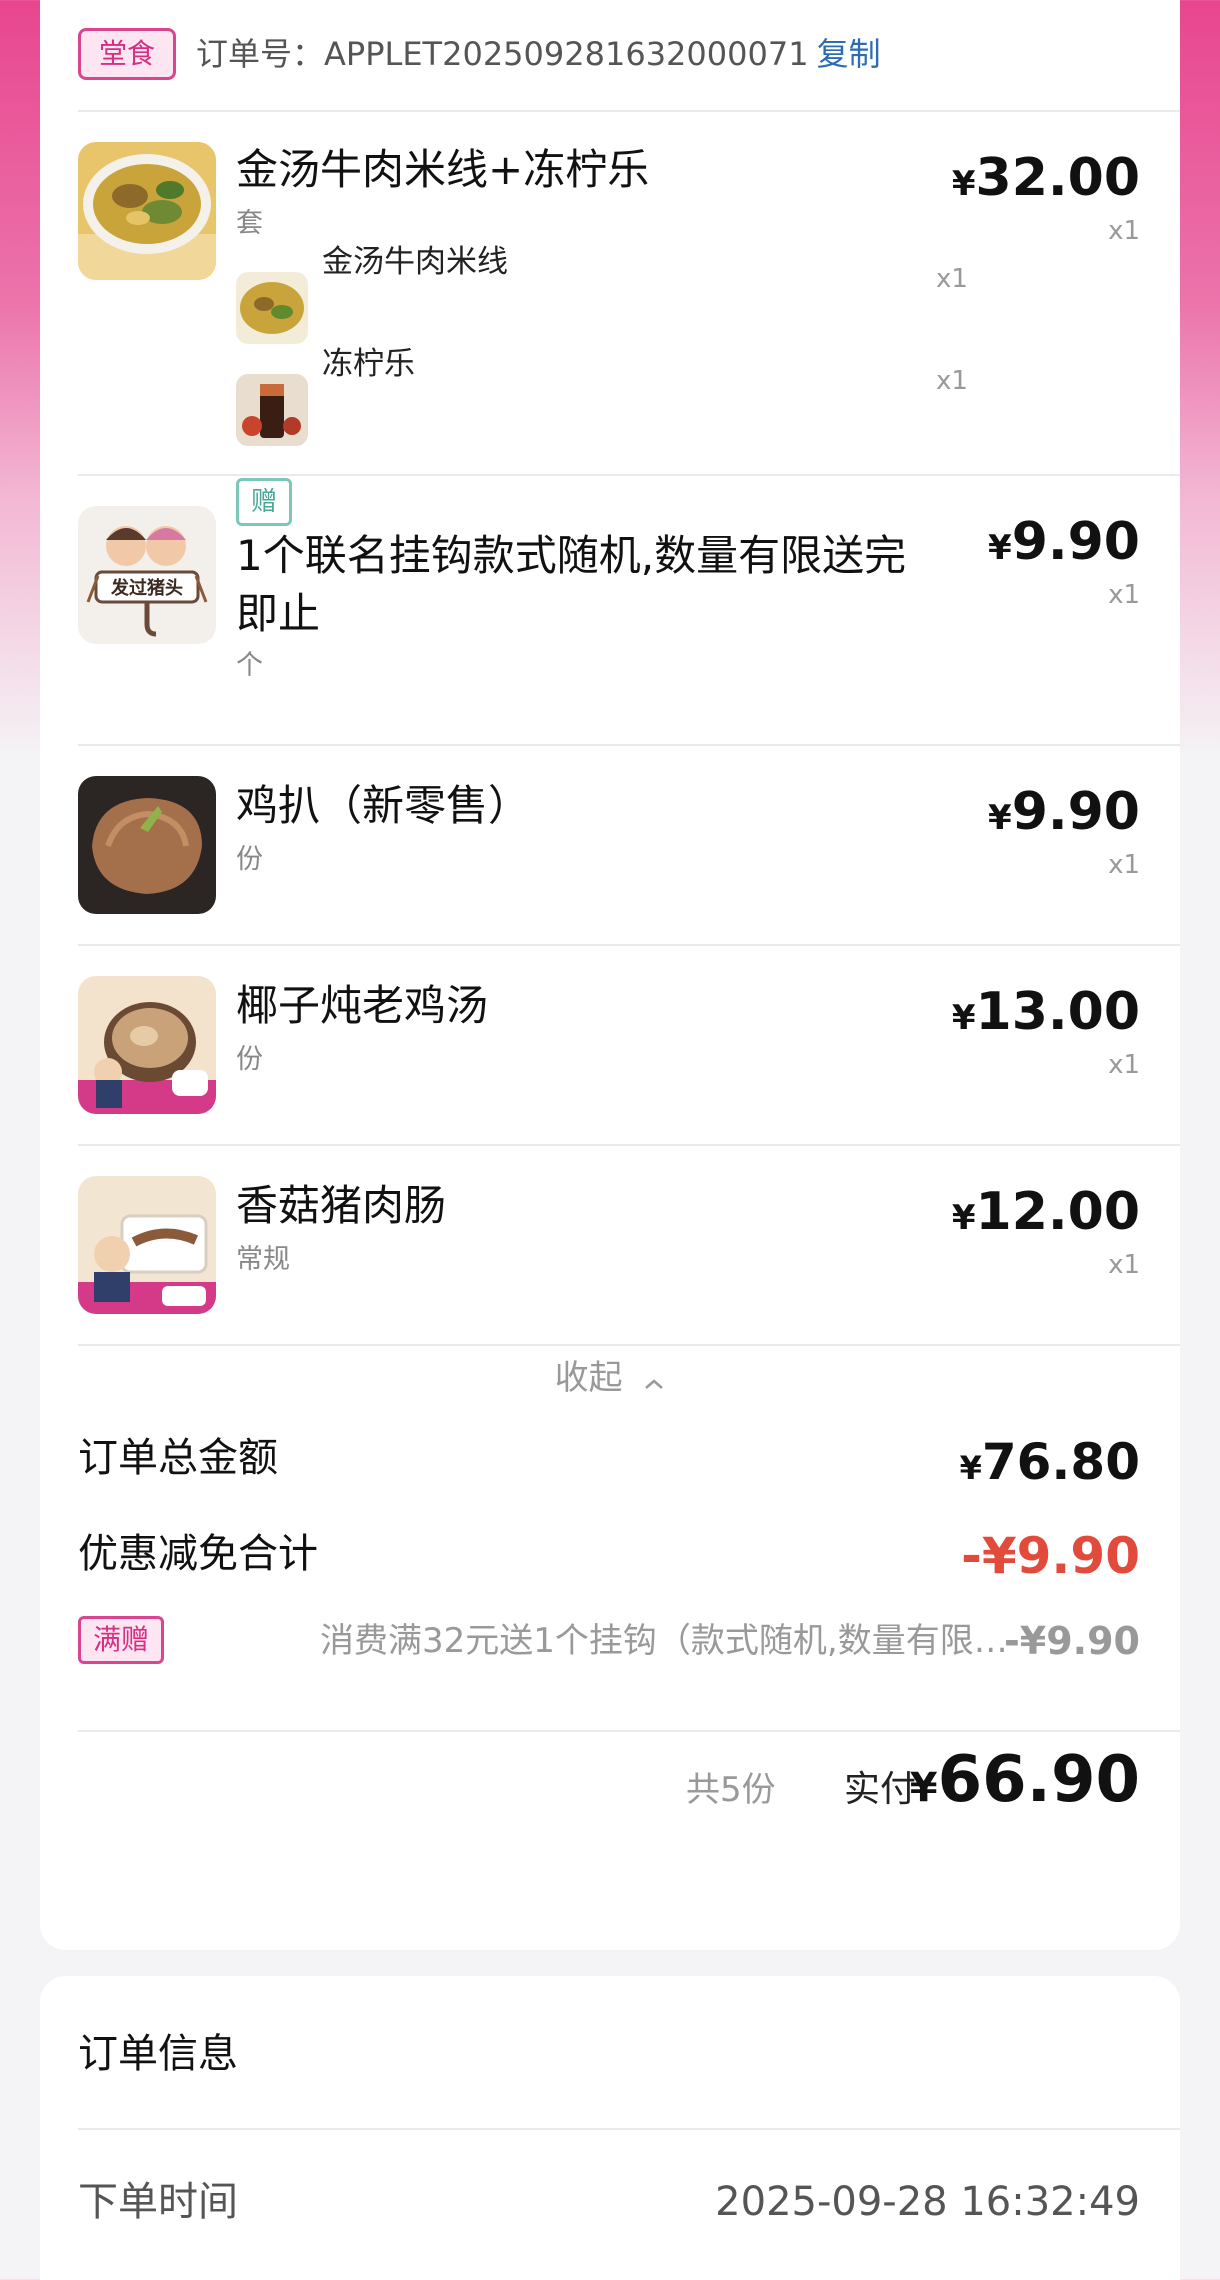  What do you see at coordinates (1072, 1641) in the screenshot?
I see `promo-amount: -¥9.90` at bounding box center [1072, 1641].